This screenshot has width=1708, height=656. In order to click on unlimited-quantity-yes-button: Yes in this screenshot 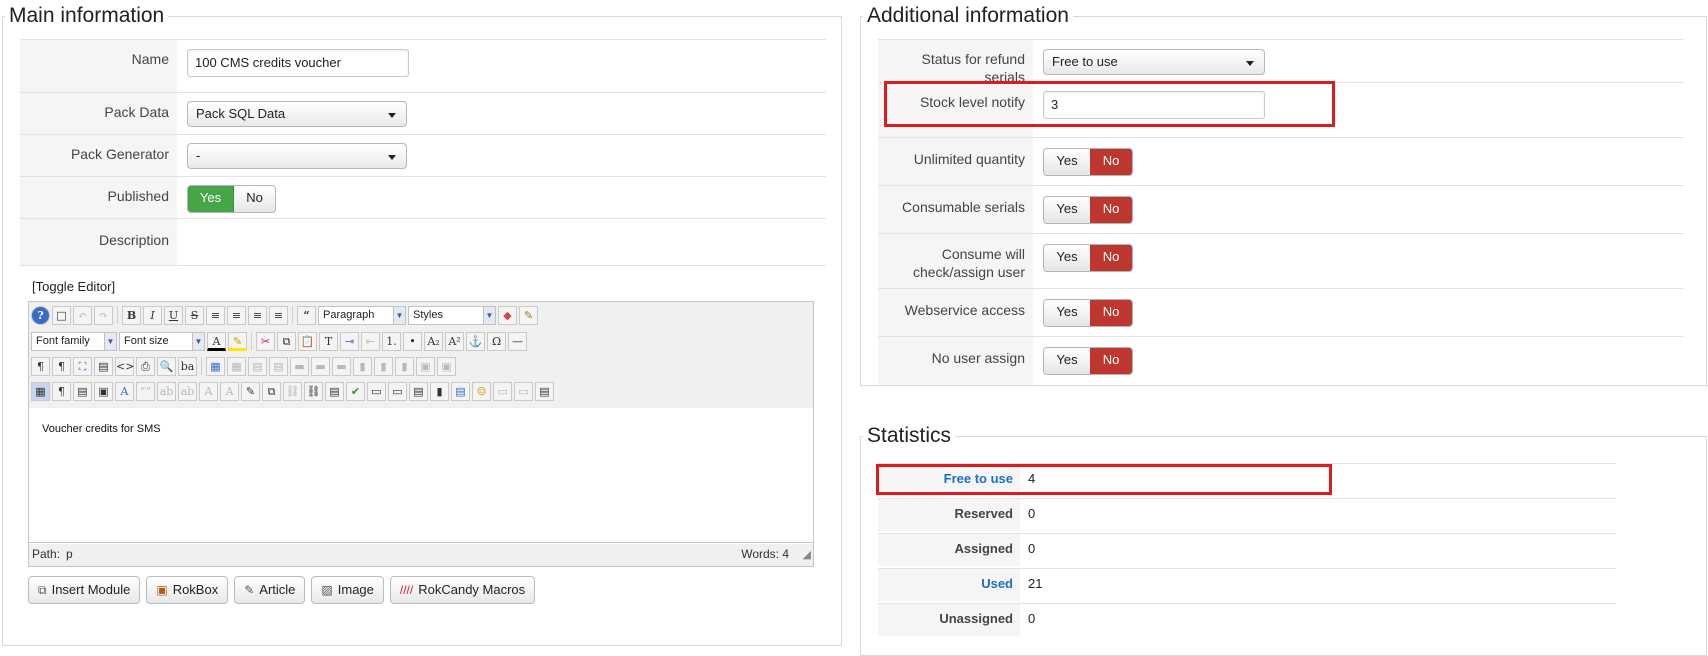, I will do `click(1067, 162)`.